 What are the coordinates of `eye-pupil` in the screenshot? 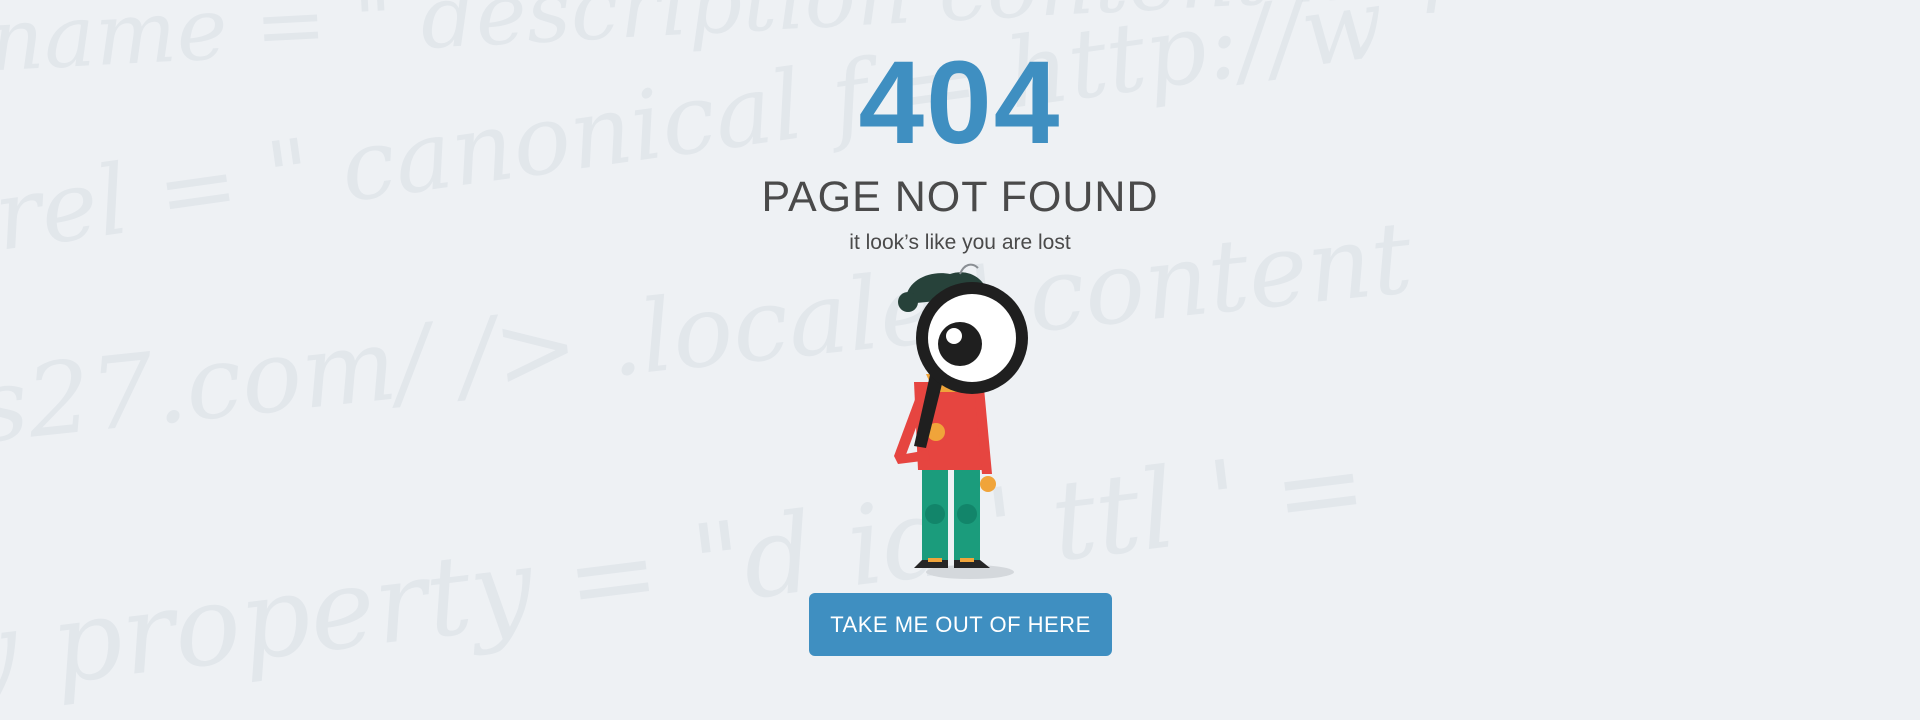 It's located at (960, 344).